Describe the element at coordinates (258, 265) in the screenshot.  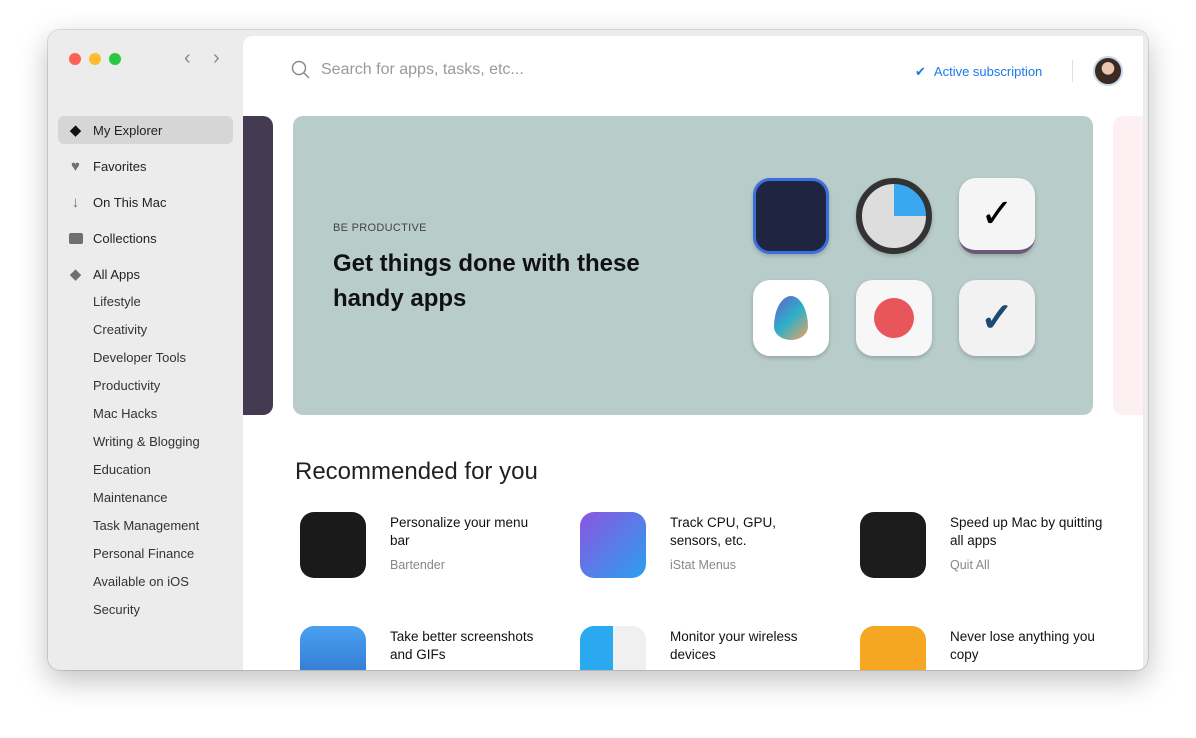
I see `previous-banner` at that location.